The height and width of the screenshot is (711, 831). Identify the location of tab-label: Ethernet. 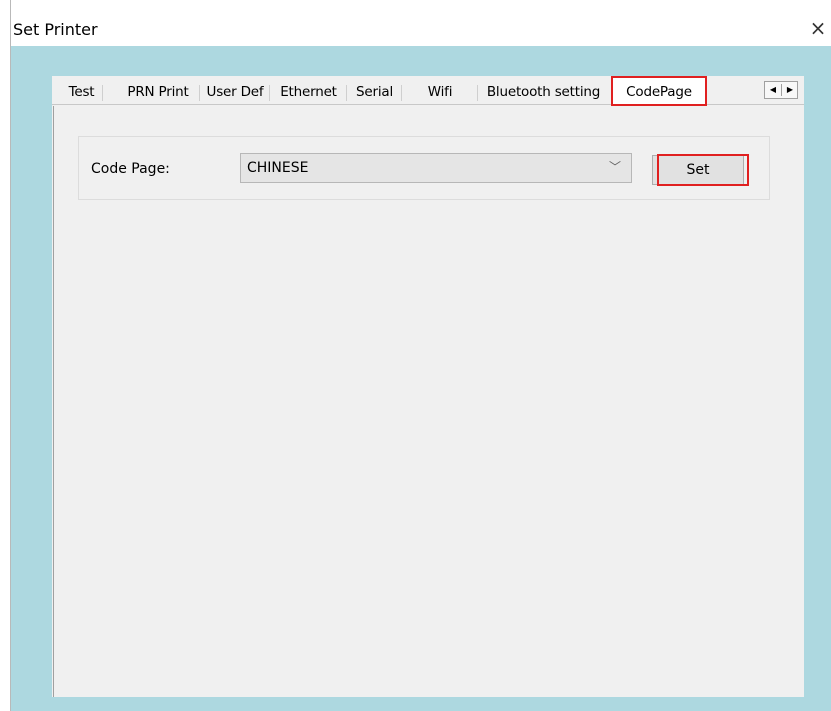
(308, 92).